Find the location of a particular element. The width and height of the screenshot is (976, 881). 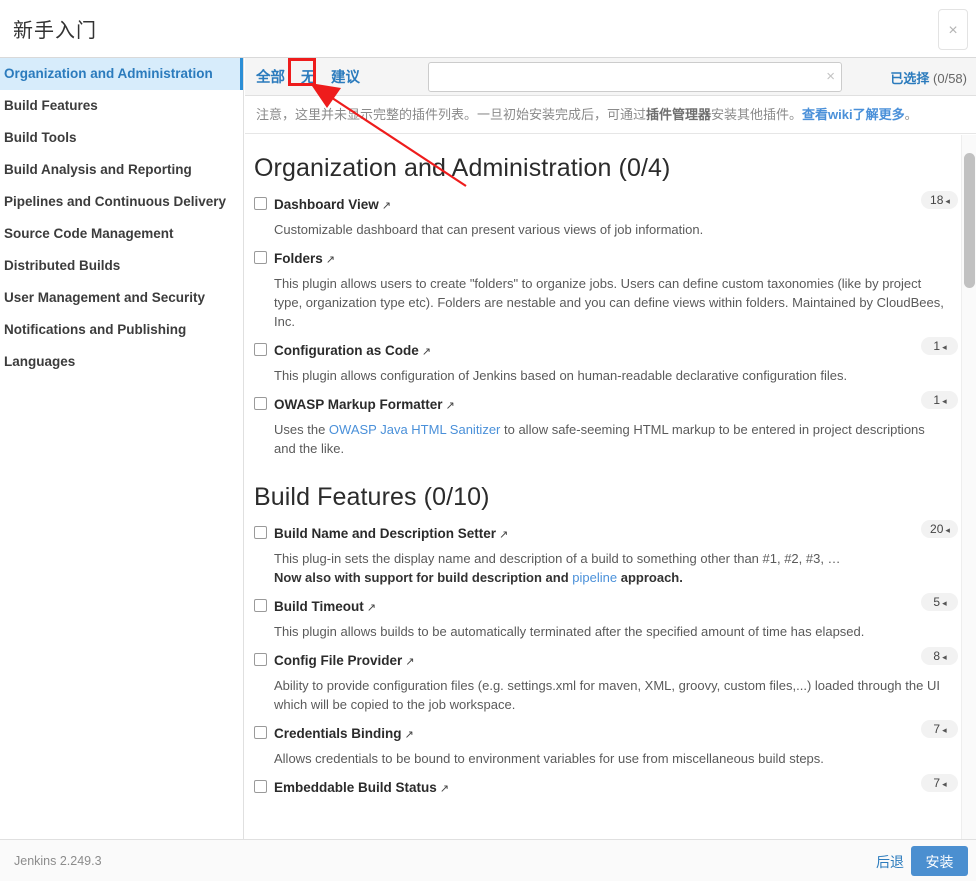

sidebar-item-label: User Management and Security is located at coordinates (105, 297).